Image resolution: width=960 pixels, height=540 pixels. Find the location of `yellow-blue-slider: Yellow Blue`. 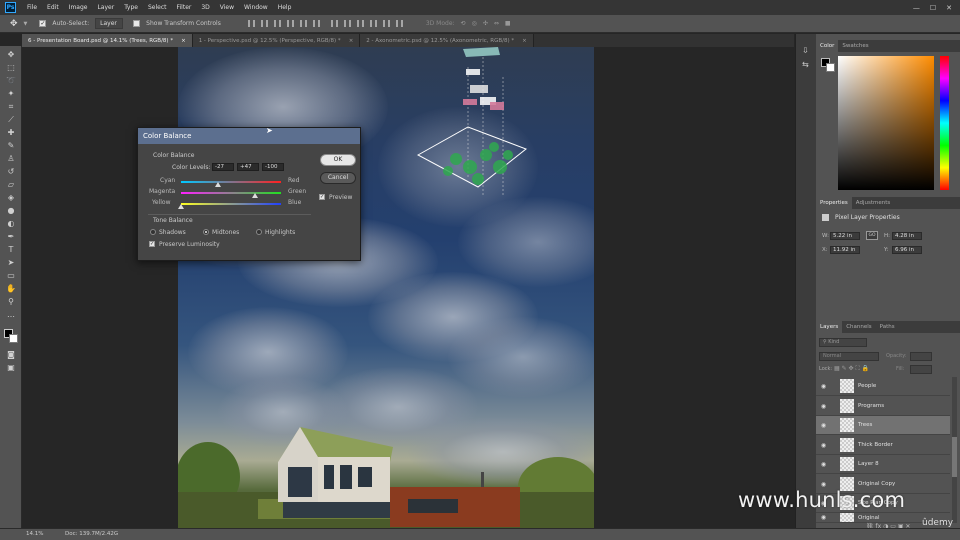

yellow-blue-slider: Yellow Blue is located at coordinates (227, 204).